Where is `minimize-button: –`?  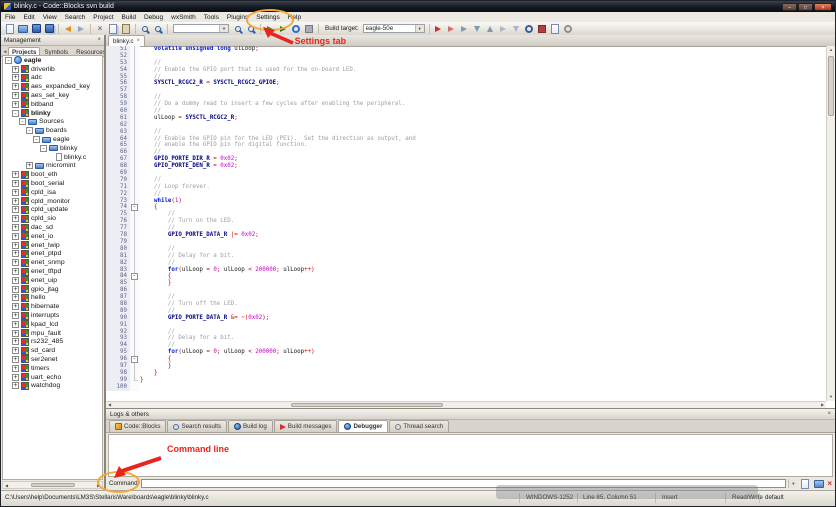 minimize-button: – is located at coordinates (789, 6).